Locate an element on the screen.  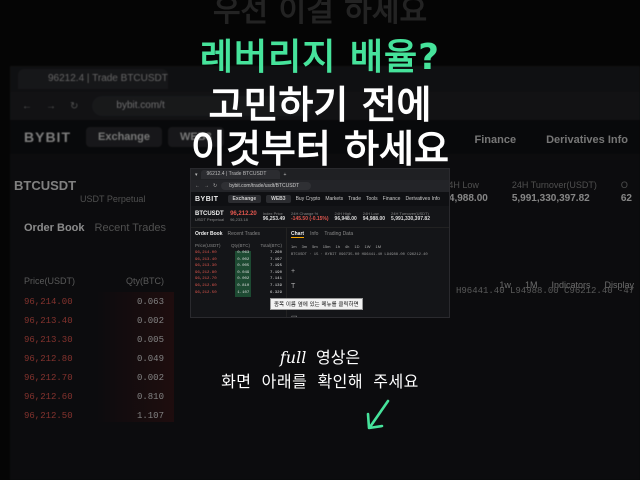
nav-markets: Markets is located at coordinates (334, 199).